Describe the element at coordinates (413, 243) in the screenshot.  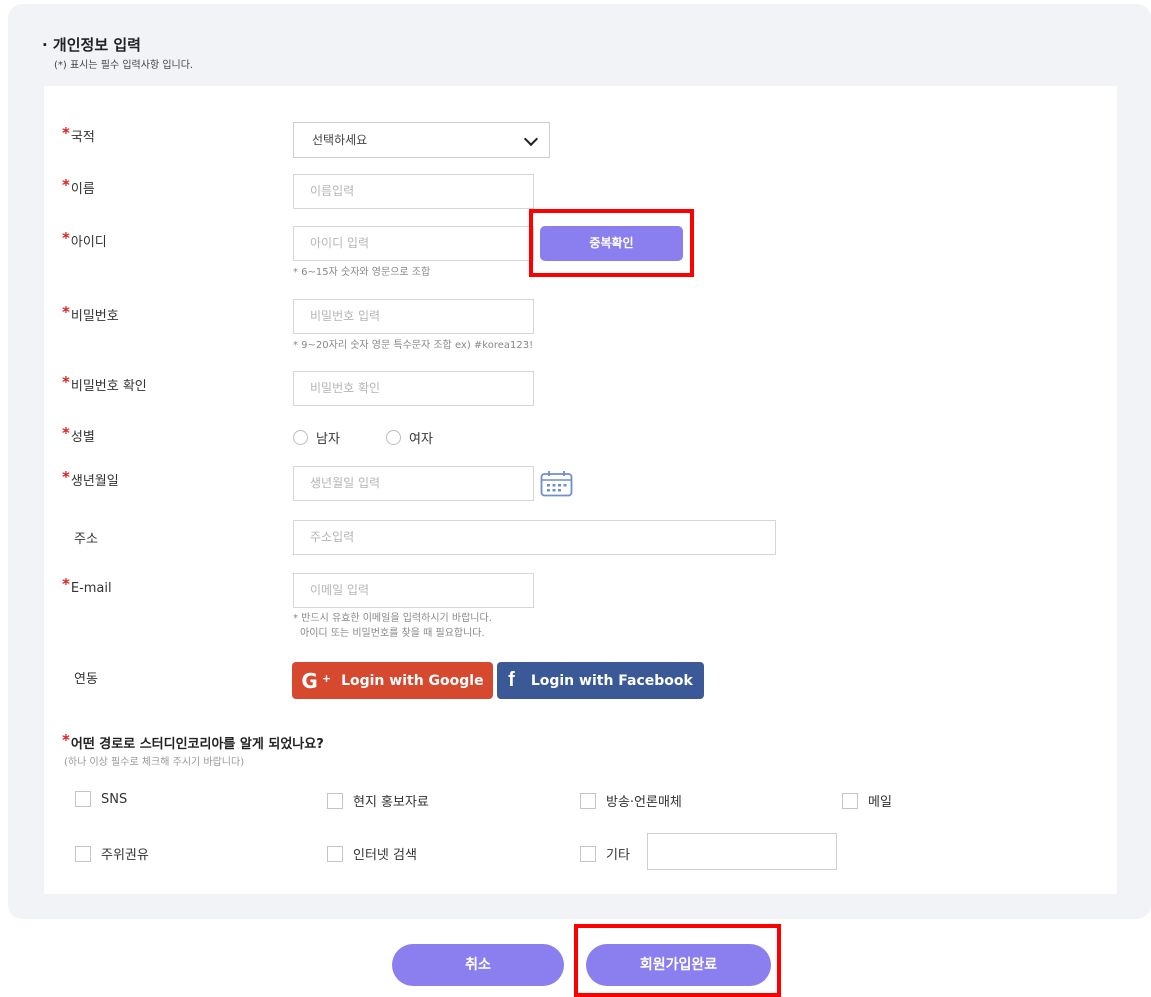
I see `user-id-input: 아이디 입력` at that location.